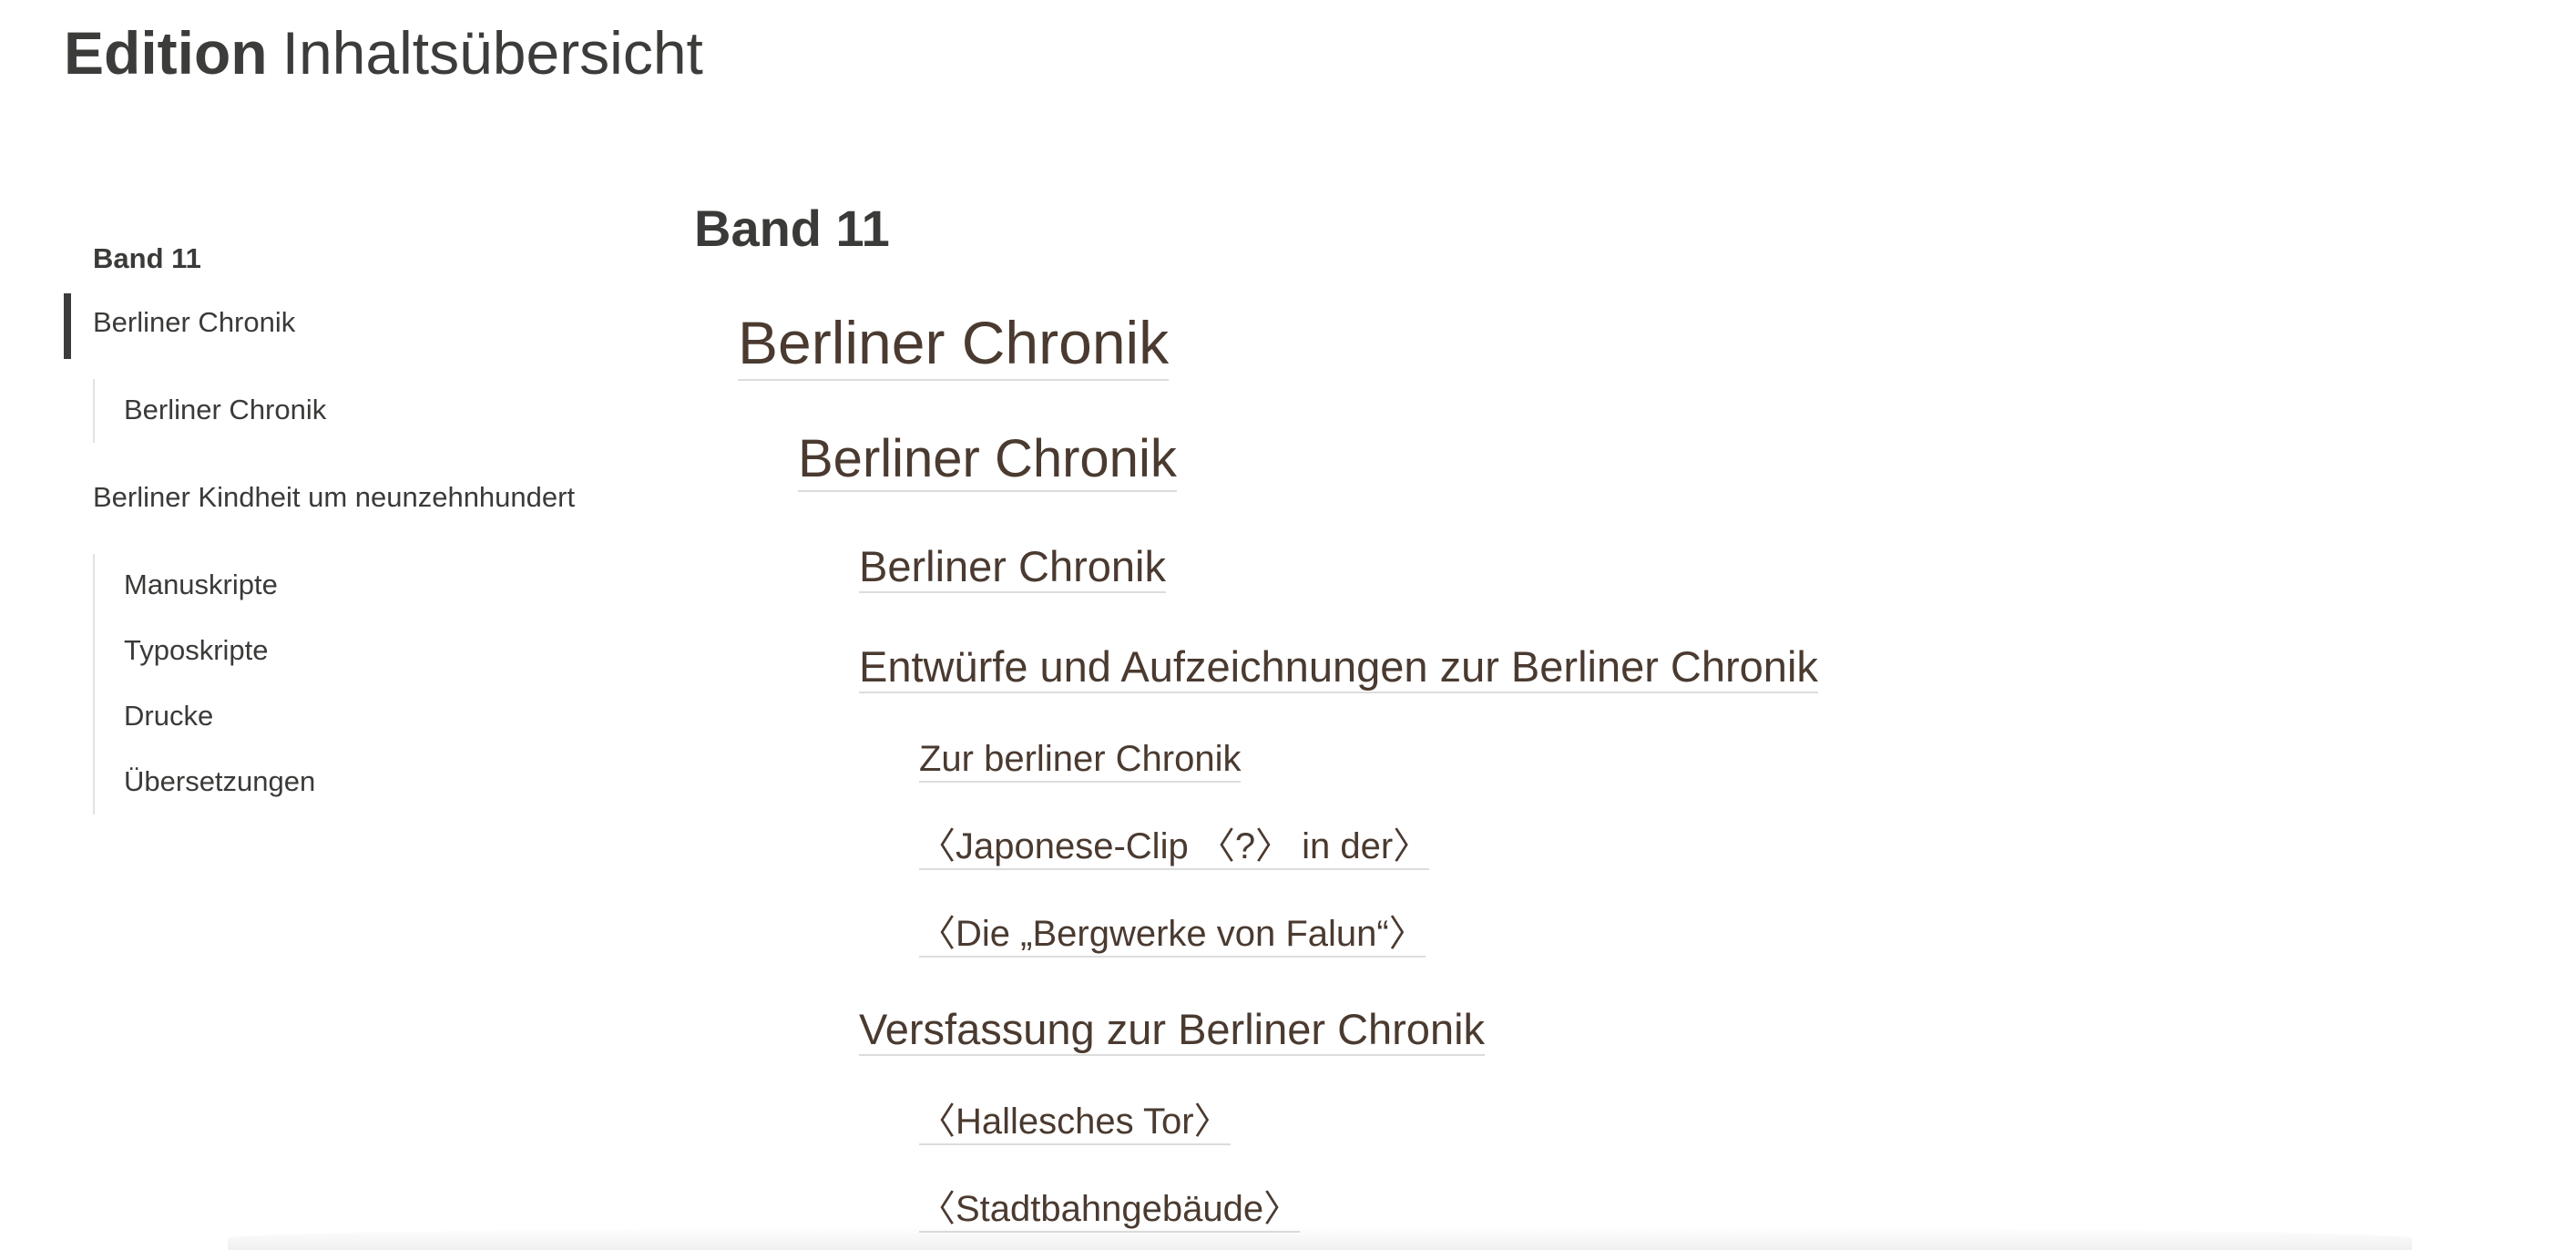  I want to click on sidebar-item-uebersetzungen: Übersetzungen, so click(220, 781).